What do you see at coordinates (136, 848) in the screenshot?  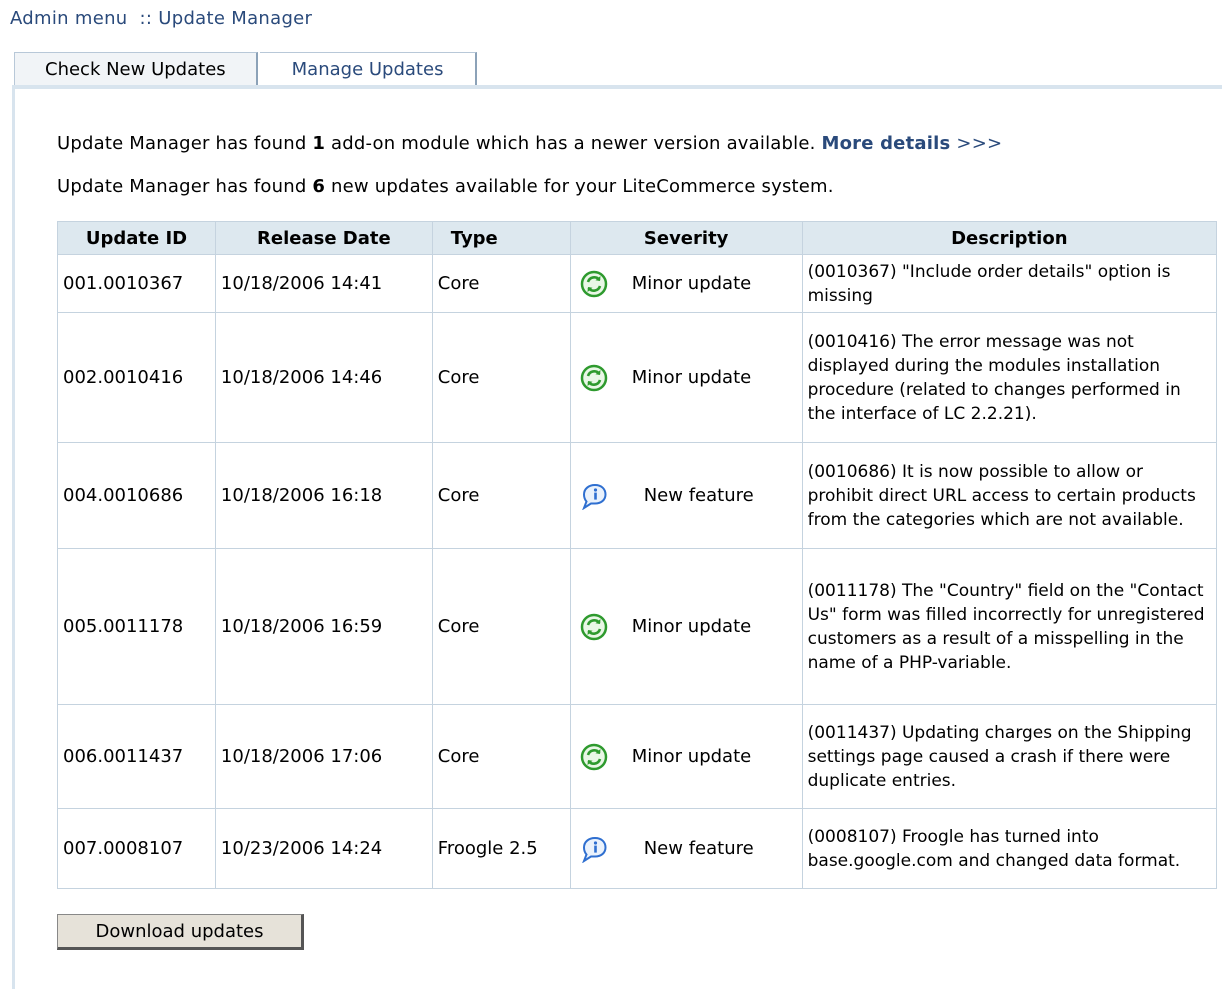 I see `update-id-cell: 007.0008107` at bounding box center [136, 848].